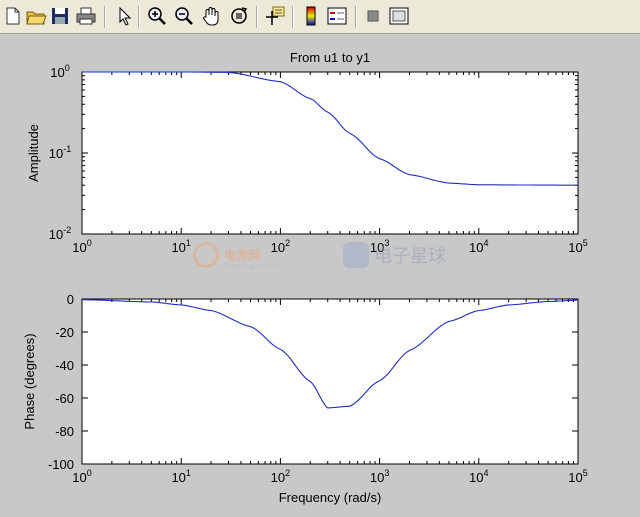 This screenshot has height=517, width=640. I want to click on watermark-right: 电子星球, so click(394, 255).